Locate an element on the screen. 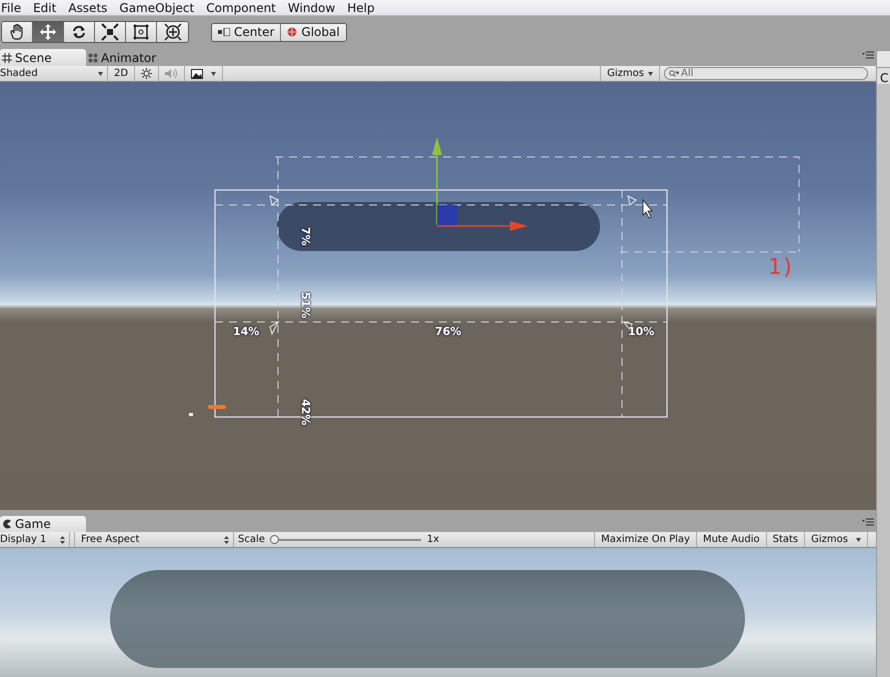 This screenshot has height=677, width=890. sprite-marker is located at coordinates (217, 407).